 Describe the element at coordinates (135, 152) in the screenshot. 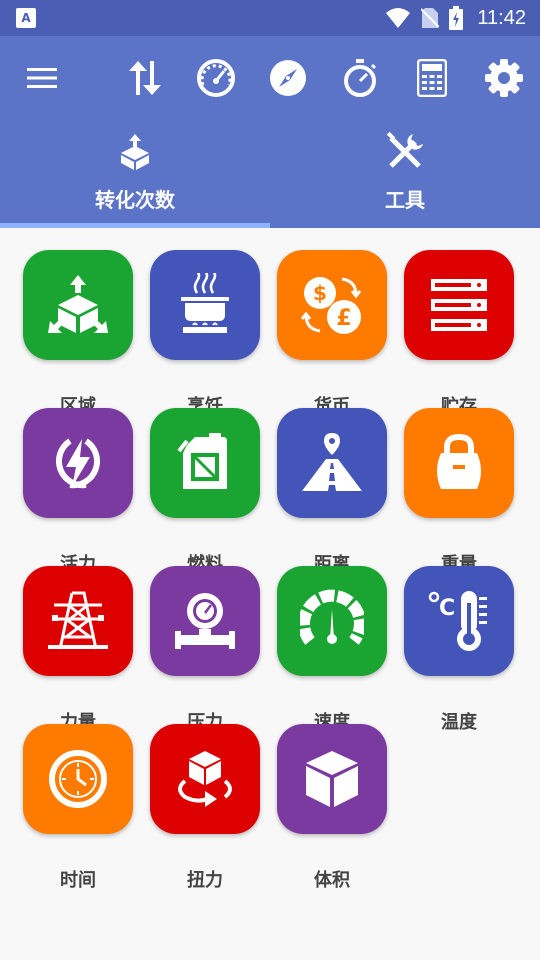

I see `convert-icon` at that location.